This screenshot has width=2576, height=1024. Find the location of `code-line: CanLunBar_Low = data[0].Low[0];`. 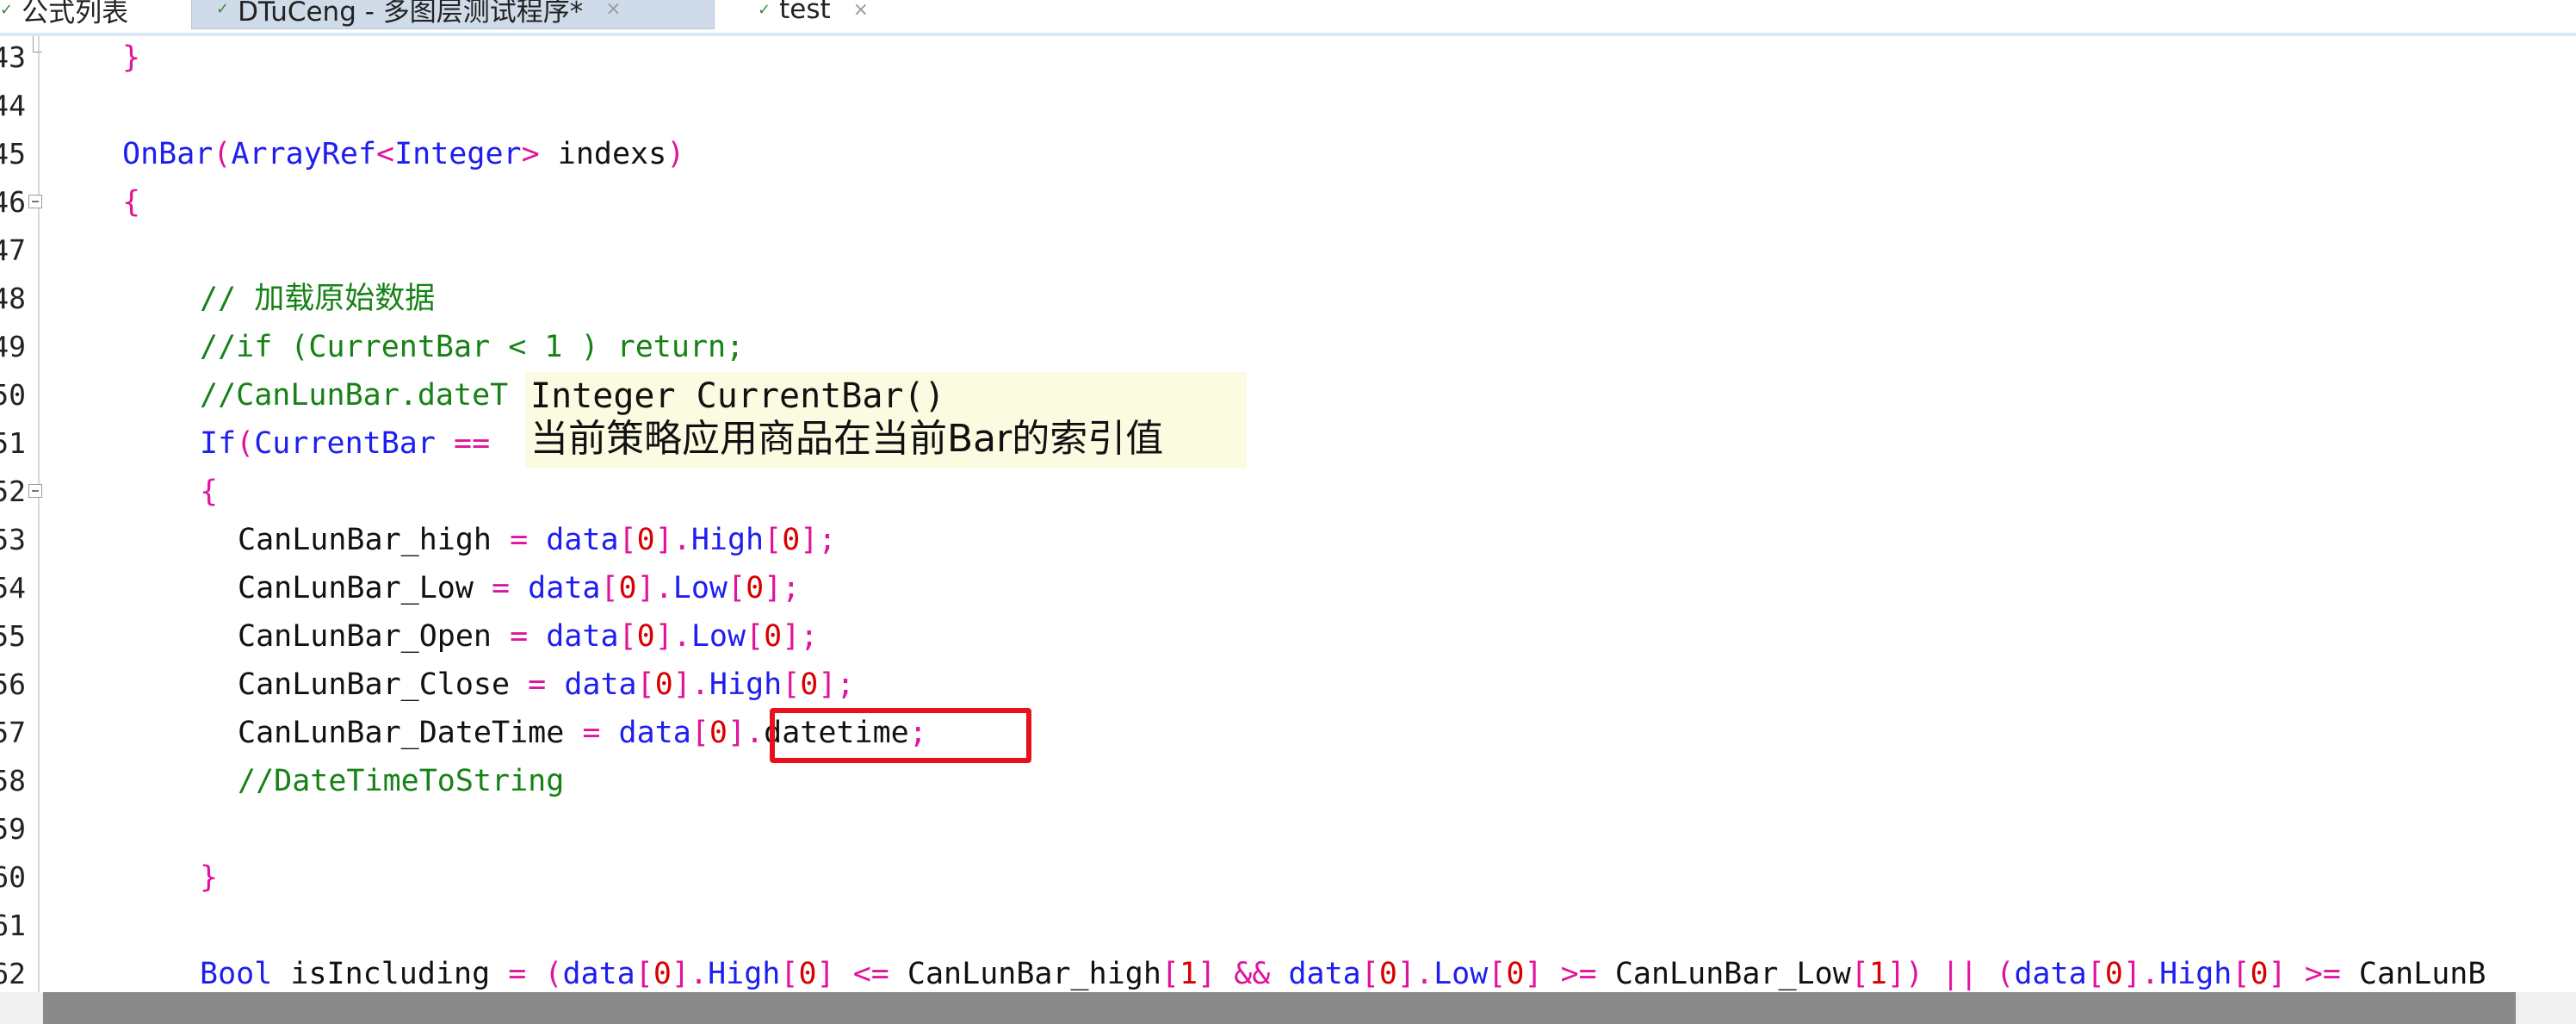

code-line: CanLunBar_Low = data[0].Low[0]; is located at coordinates (519, 588).